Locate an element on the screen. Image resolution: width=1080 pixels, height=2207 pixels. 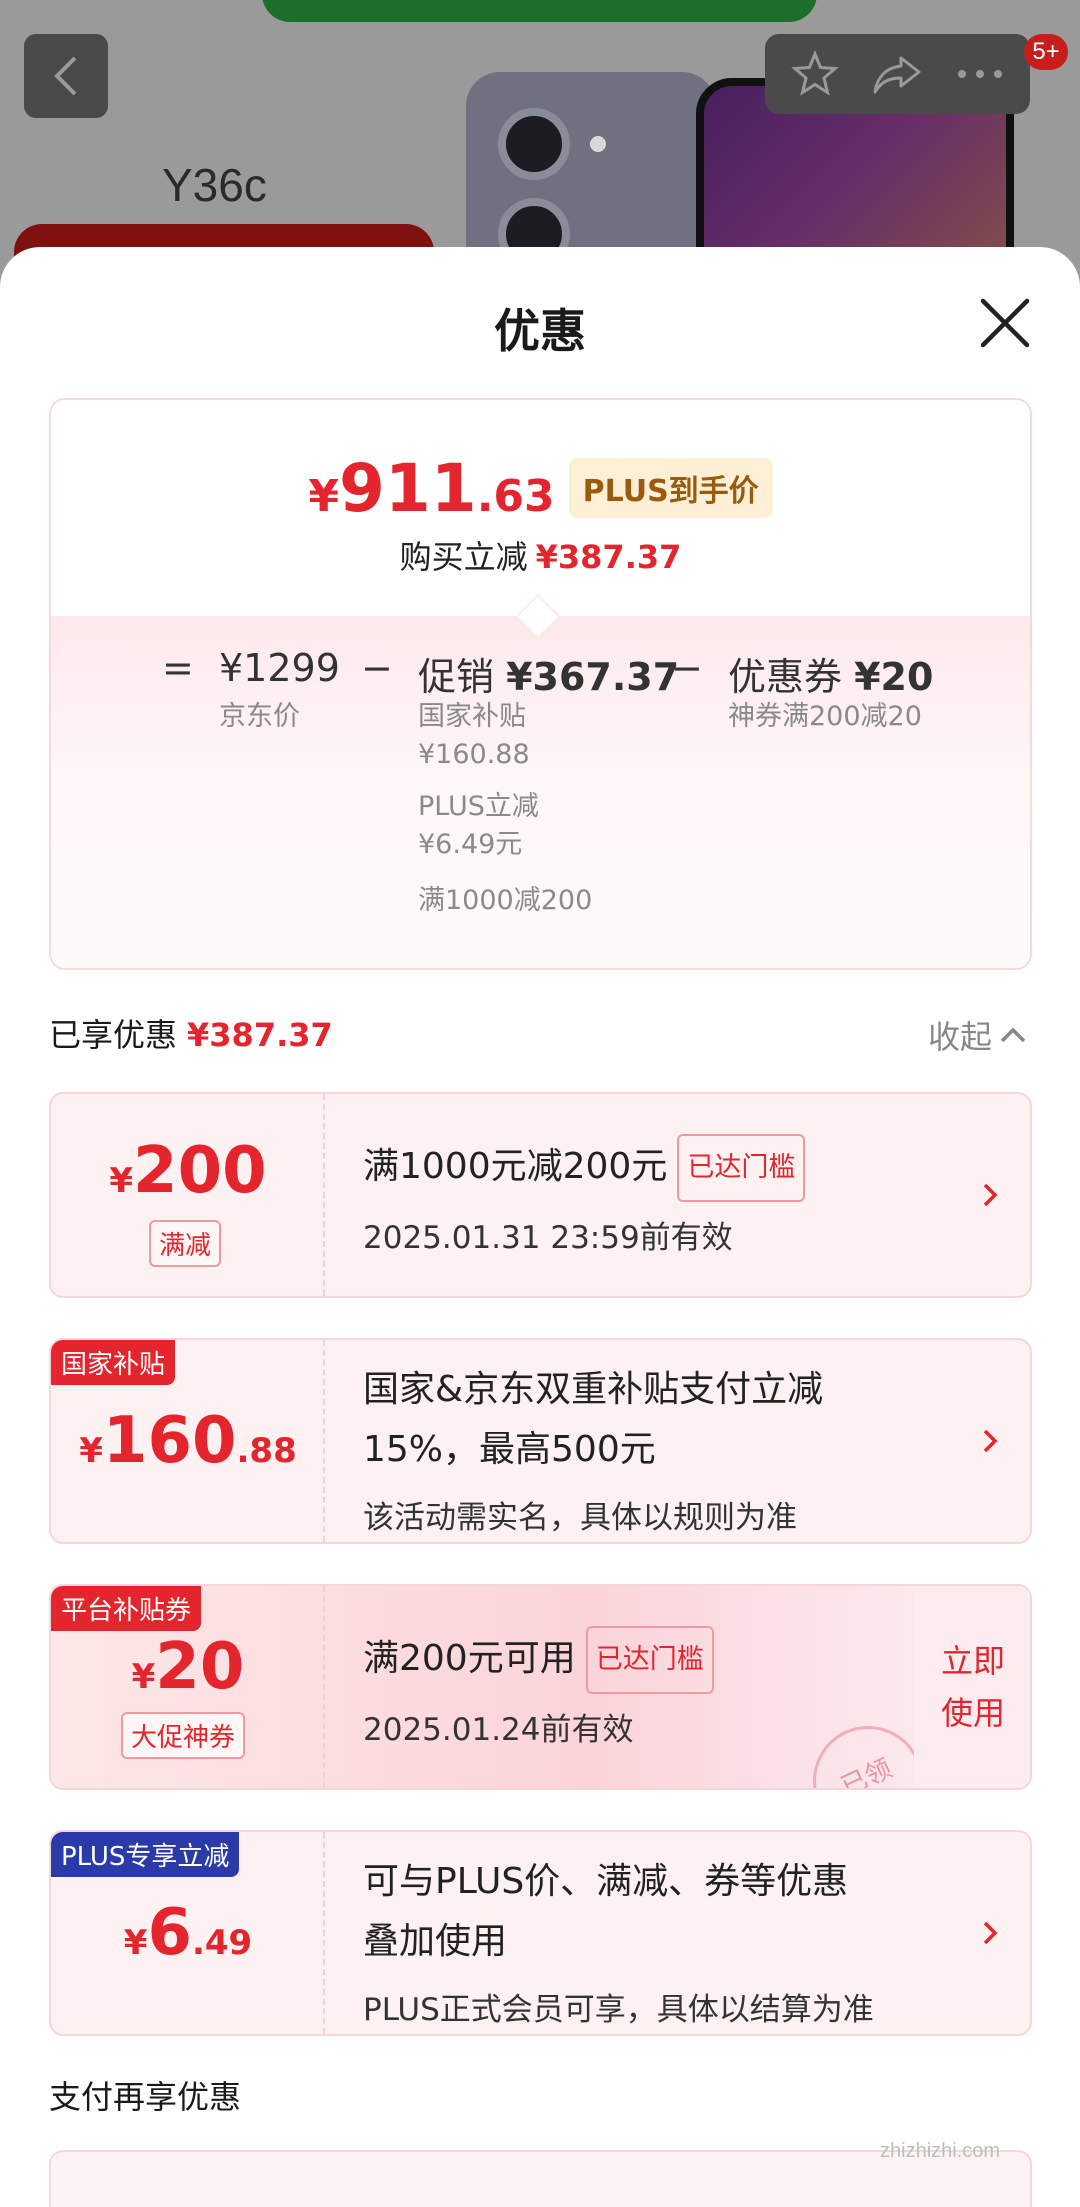
promo-amount: ¥367.37 is located at coordinates (593, 677).